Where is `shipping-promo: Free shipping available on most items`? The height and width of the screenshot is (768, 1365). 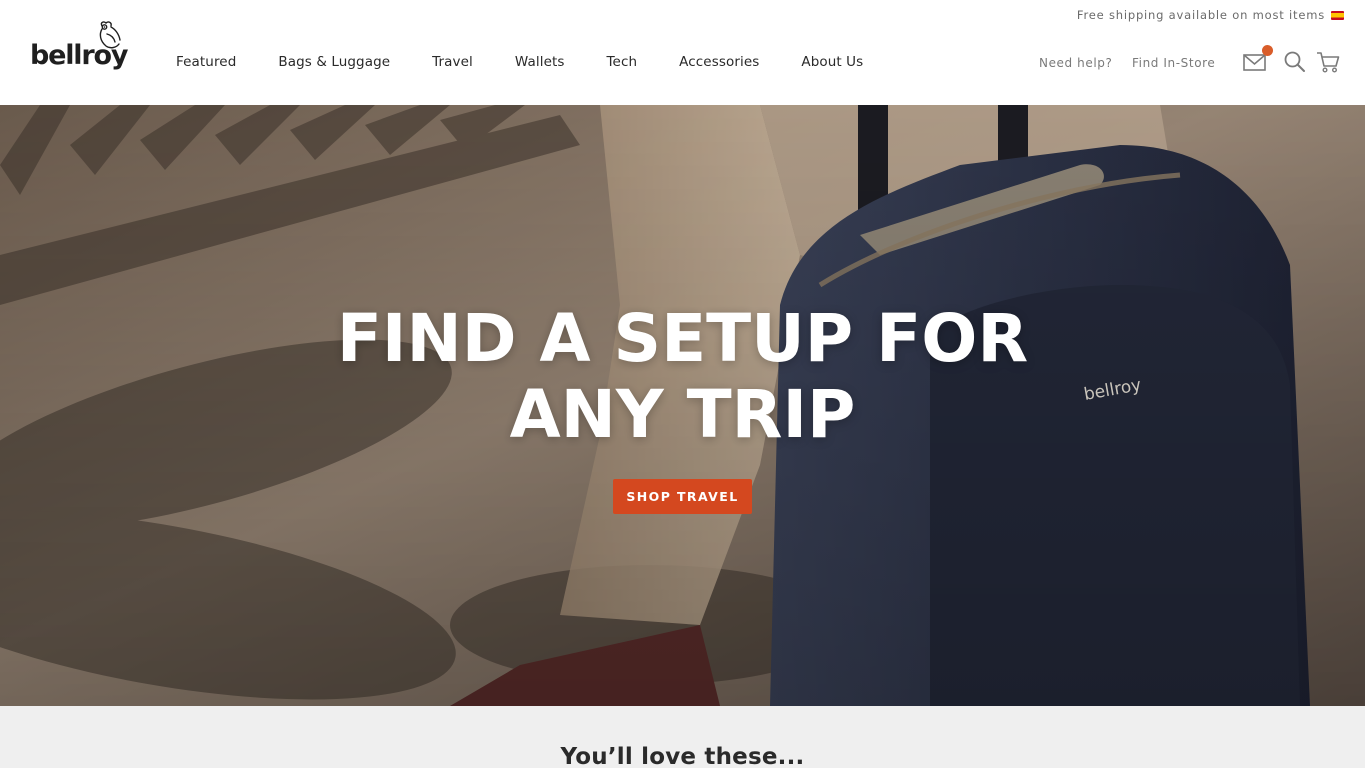 shipping-promo: Free shipping available on most items is located at coordinates (1210, 15).